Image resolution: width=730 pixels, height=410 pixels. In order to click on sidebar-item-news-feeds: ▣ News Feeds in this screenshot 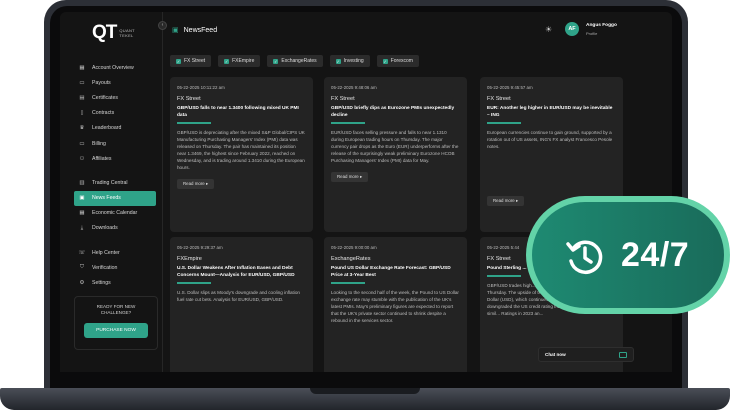, I will do `click(115, 198)`.